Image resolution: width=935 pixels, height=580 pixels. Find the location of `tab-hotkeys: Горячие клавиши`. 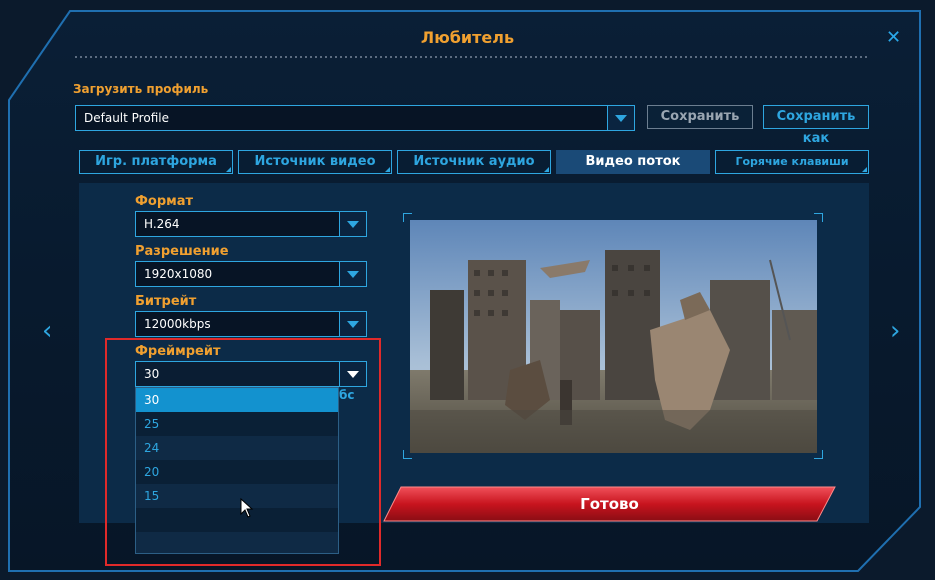

tab-hotkeys: Горячие клавиши is located at coordinates (792, 162).